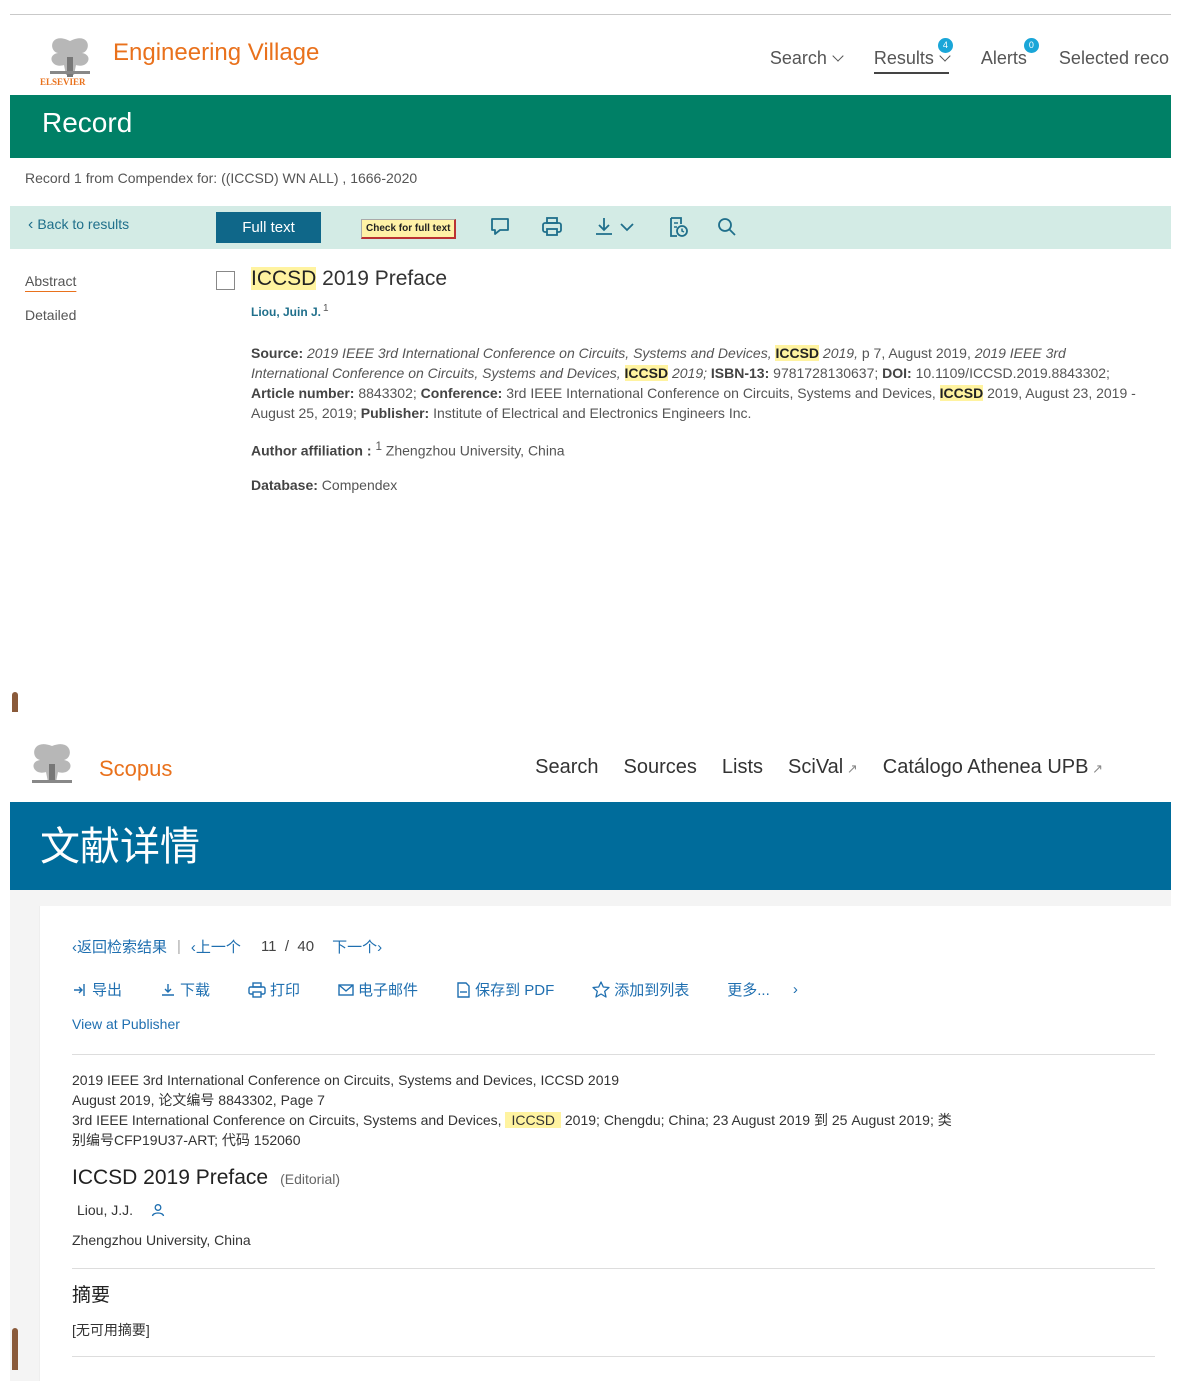  What do you see at coordinates (126, 1024) in the screenshot?
I see `view-at-publisher-link: View at Publisher` at bounding box center [126, 1024].